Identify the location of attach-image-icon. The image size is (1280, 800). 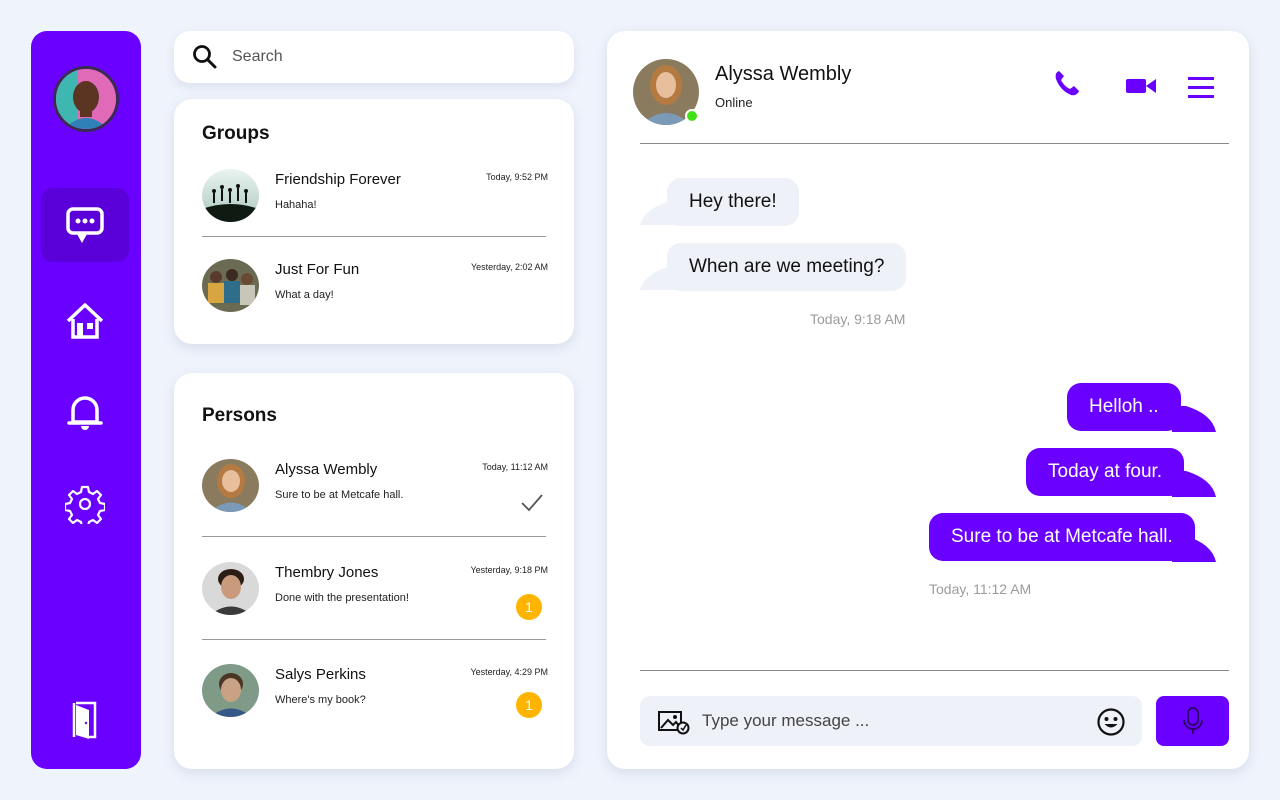
(674, 722).